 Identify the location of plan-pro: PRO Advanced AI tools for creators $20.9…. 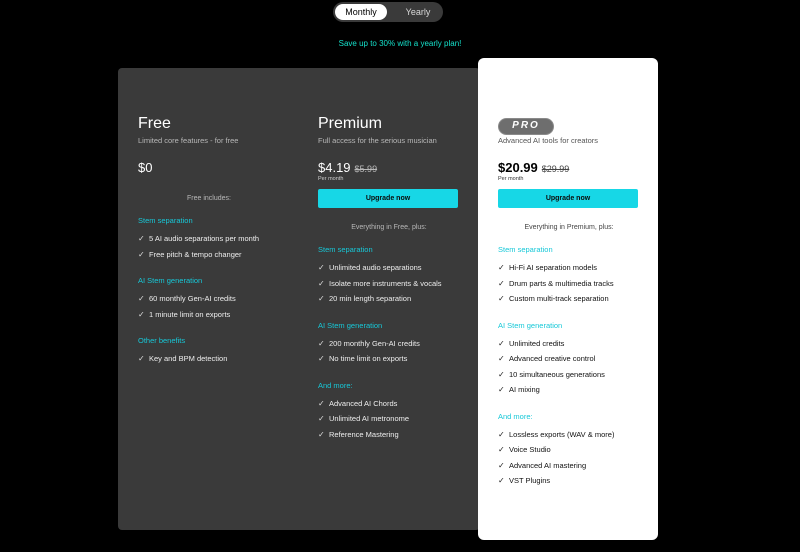
(569, 301).